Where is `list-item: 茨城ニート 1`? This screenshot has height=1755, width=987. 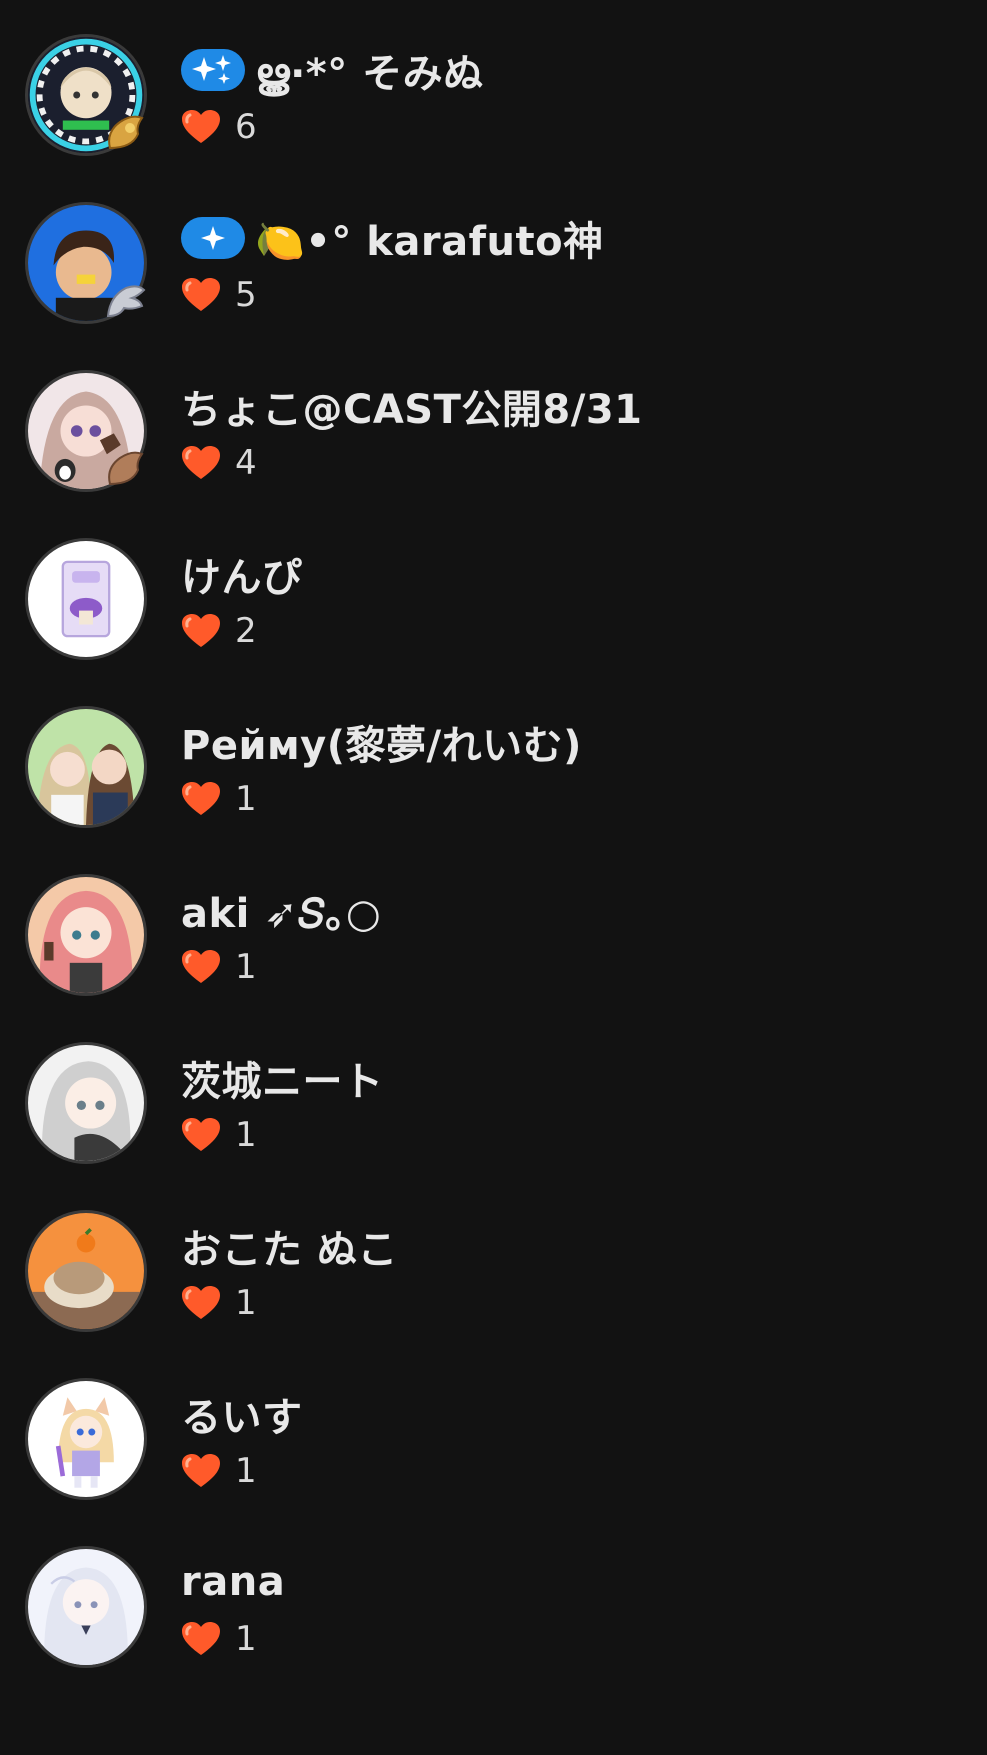 list-item: 茨城ニート 1 is located at coordinates (493, 1092).